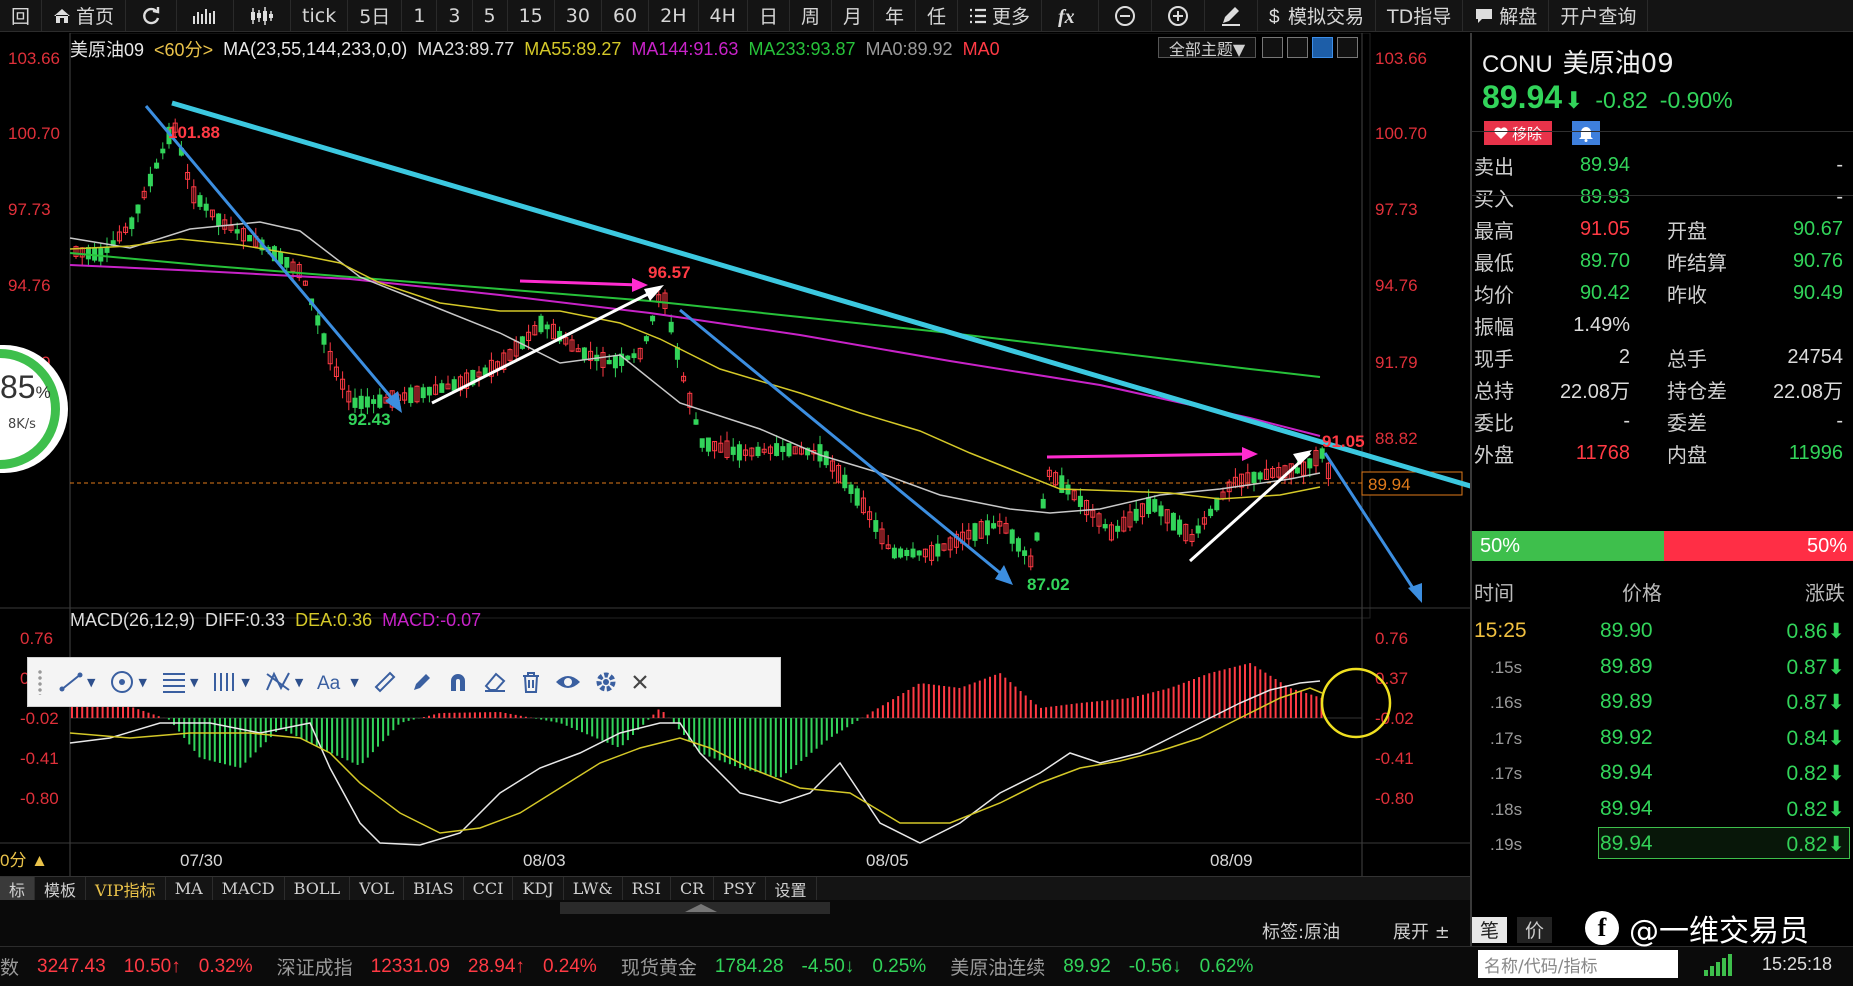  What do you see at coordinates (1807, 392) in the screenshot?
I see `quote-value-2: 22.08万` at bounding box center [1807, 392].